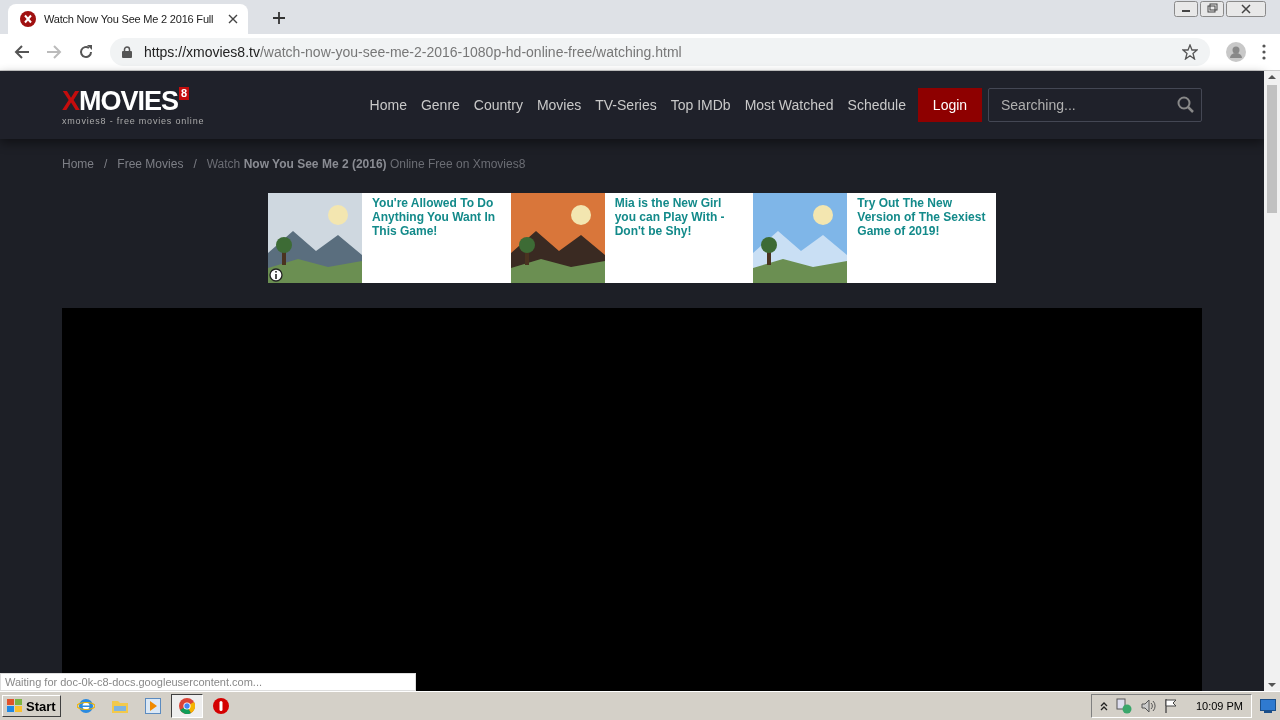  I want to click on breadcrumb-link: Free Movies, so click(150, 164).